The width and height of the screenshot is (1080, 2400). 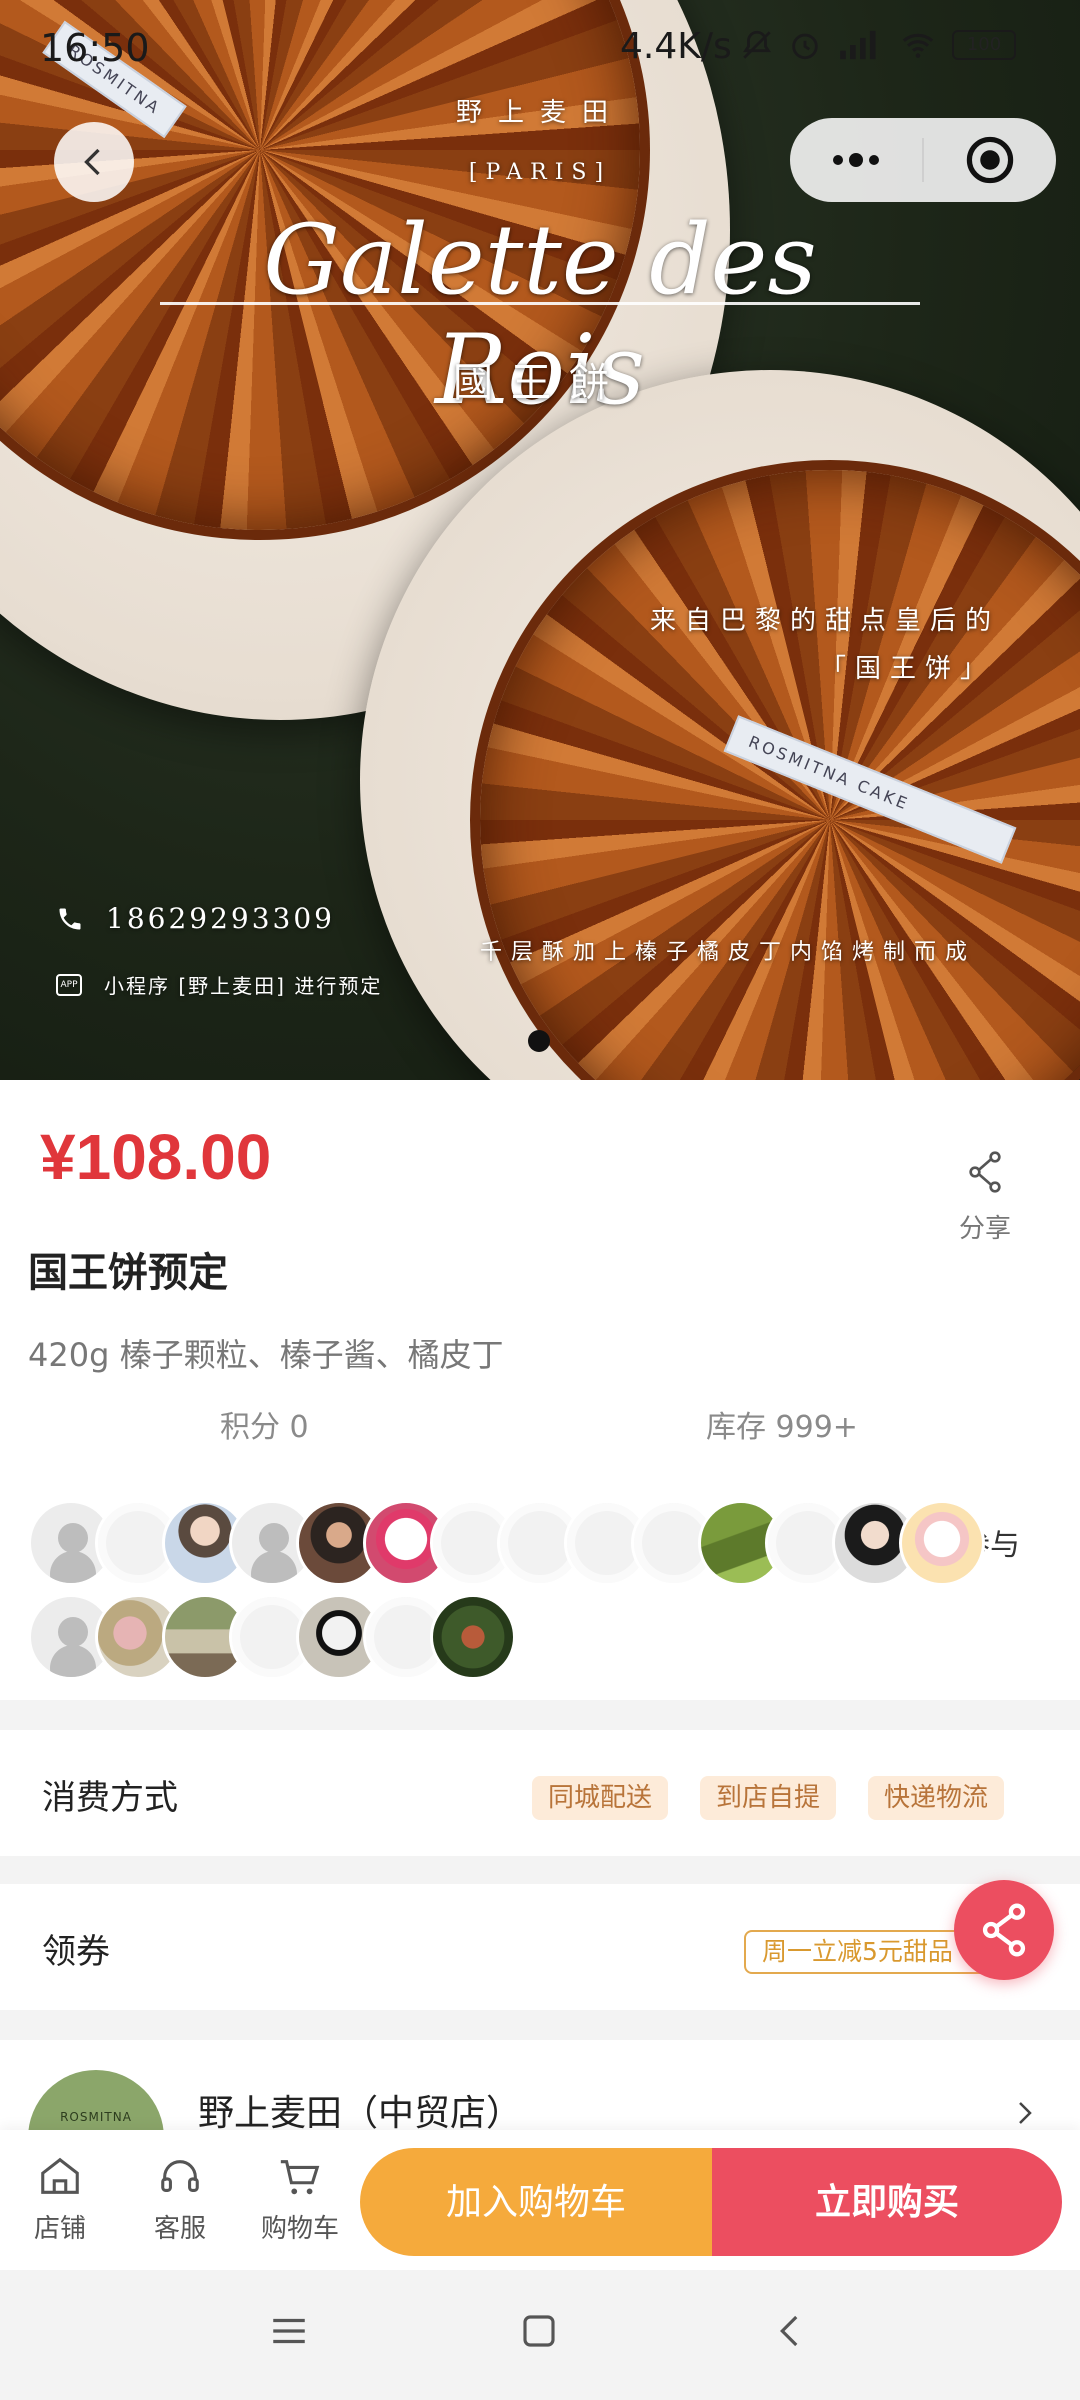 What do you see at coordinates (536, 2202) in the screenshot?
I see `add-to-cart-button: 加入购物车` at bounding box center [536, 2202].